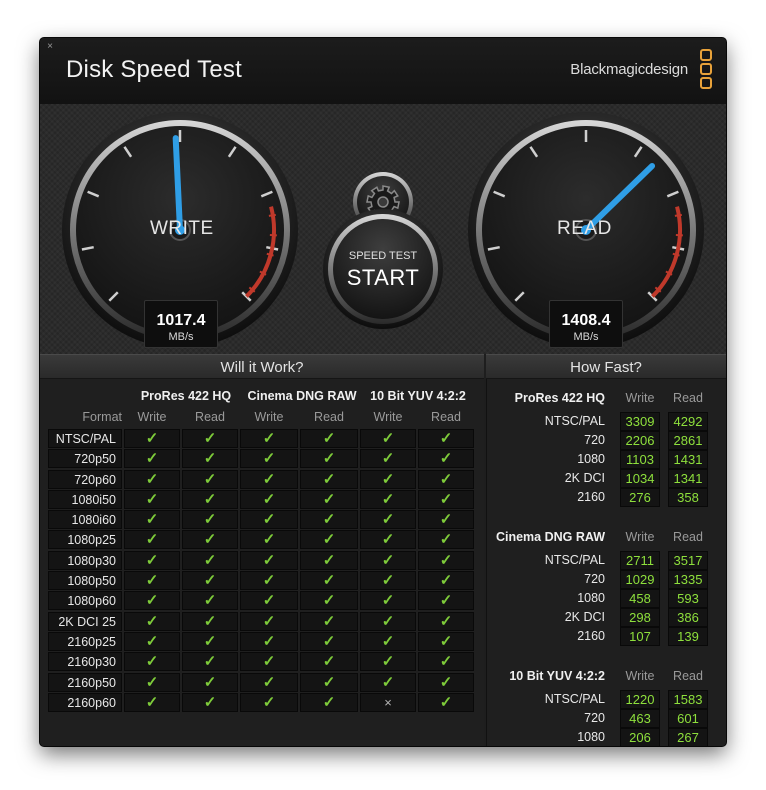 The height and width of the screenshot is (790, 766). I want to click on speed-row: 2160 107 139, so click(606, 636).